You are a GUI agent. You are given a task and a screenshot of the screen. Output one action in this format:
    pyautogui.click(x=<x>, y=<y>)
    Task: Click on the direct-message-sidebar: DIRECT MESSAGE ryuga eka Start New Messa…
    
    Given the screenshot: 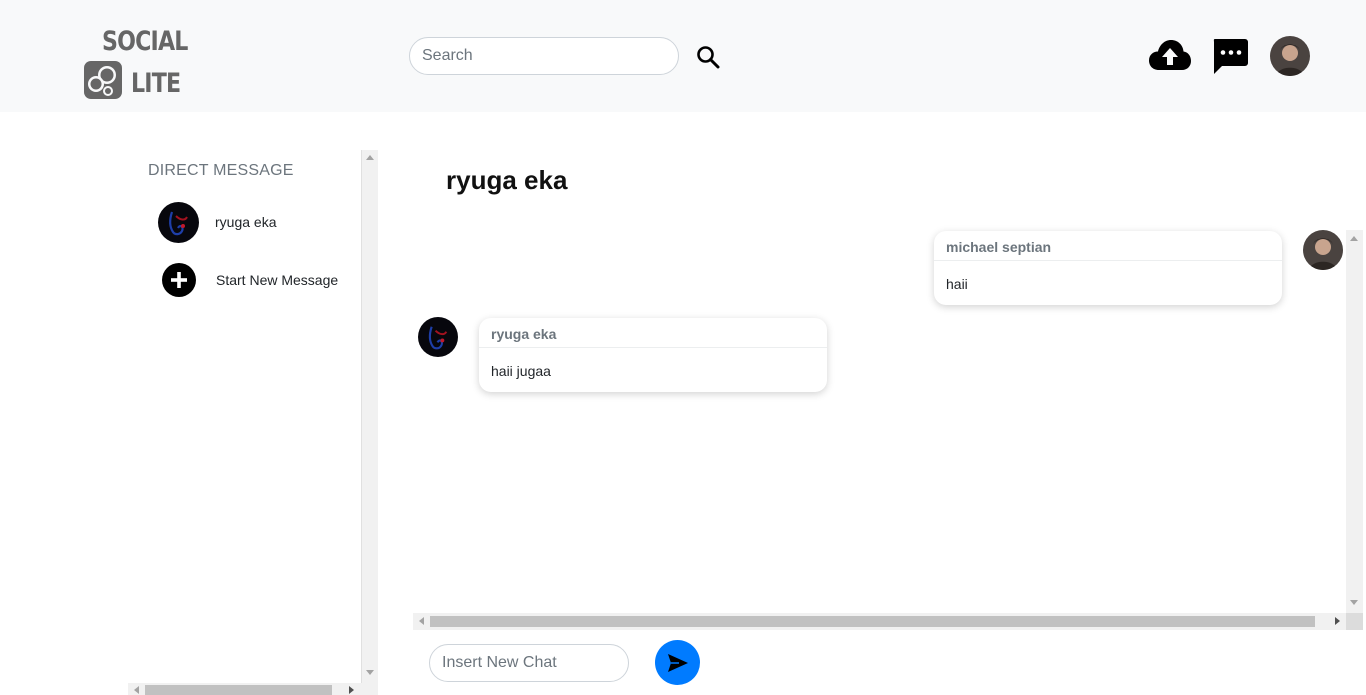 What is the action you would take?
    pyautogui.click(x=253, y=422)
    